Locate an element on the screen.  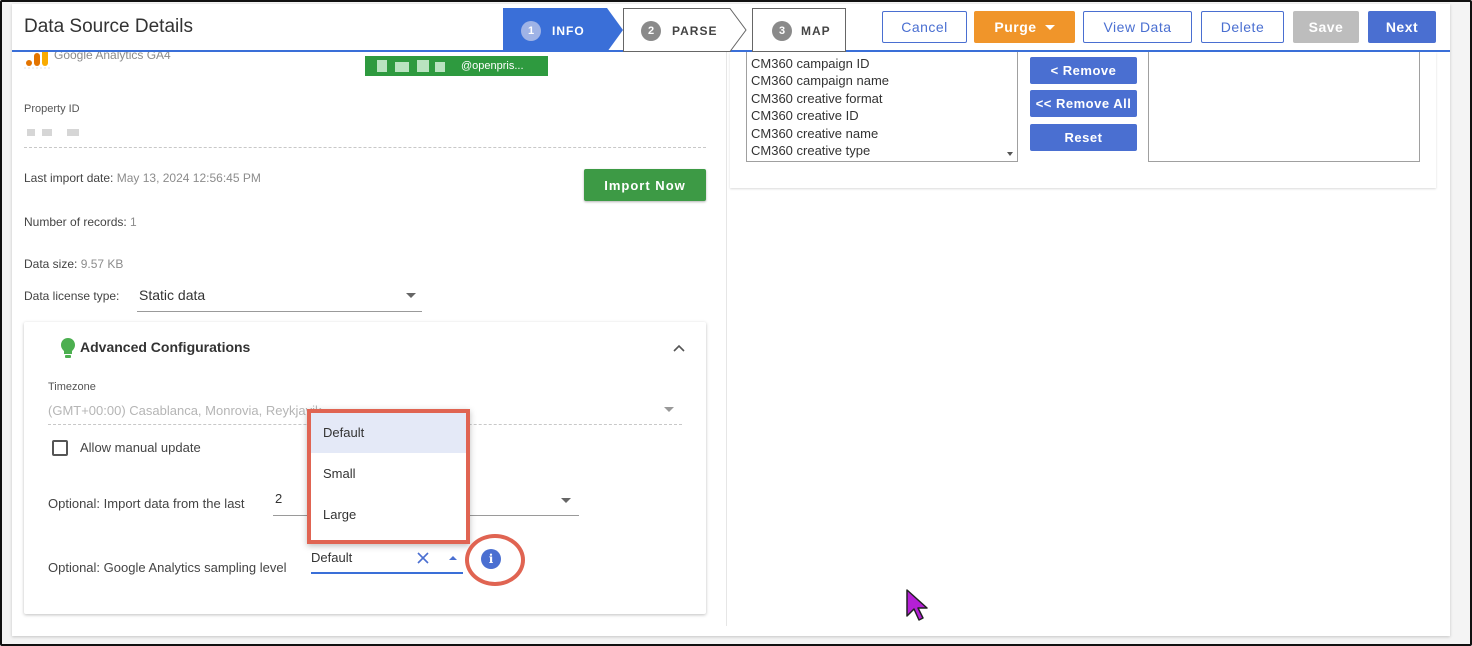
records-label: Number of records: is located at coordinates (75, 222).